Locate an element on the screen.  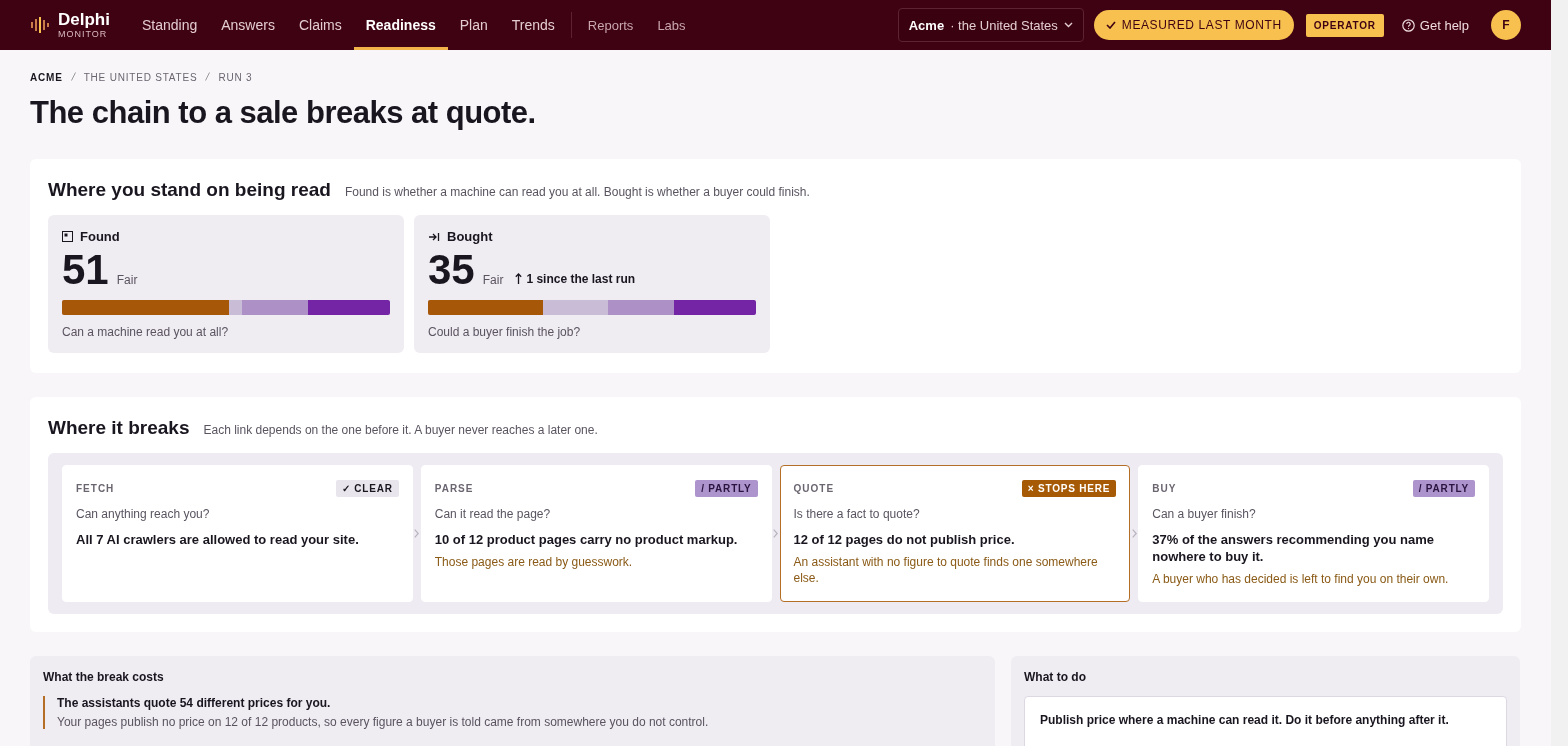
section-title: Where you stand on being read is located at coordinates (189, 190).